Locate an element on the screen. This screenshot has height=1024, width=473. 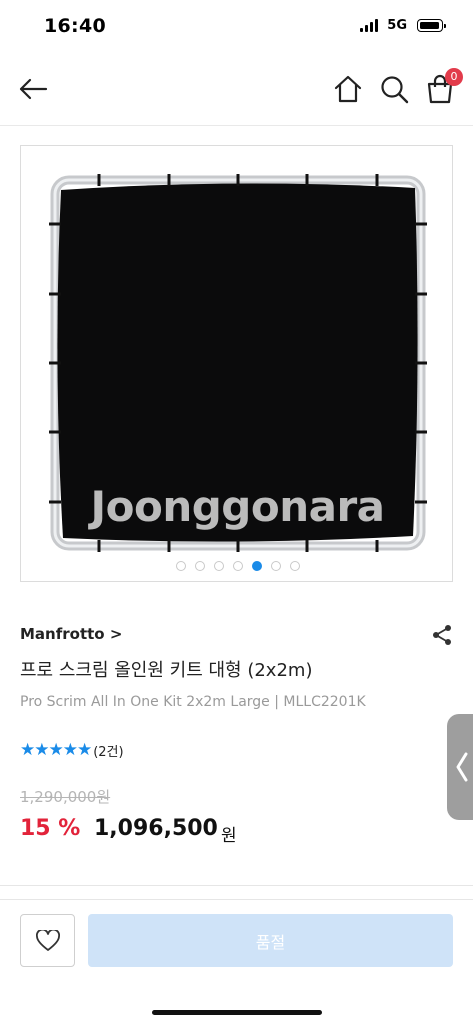
status-indicators: 5G is located at coordinates (403, 25).